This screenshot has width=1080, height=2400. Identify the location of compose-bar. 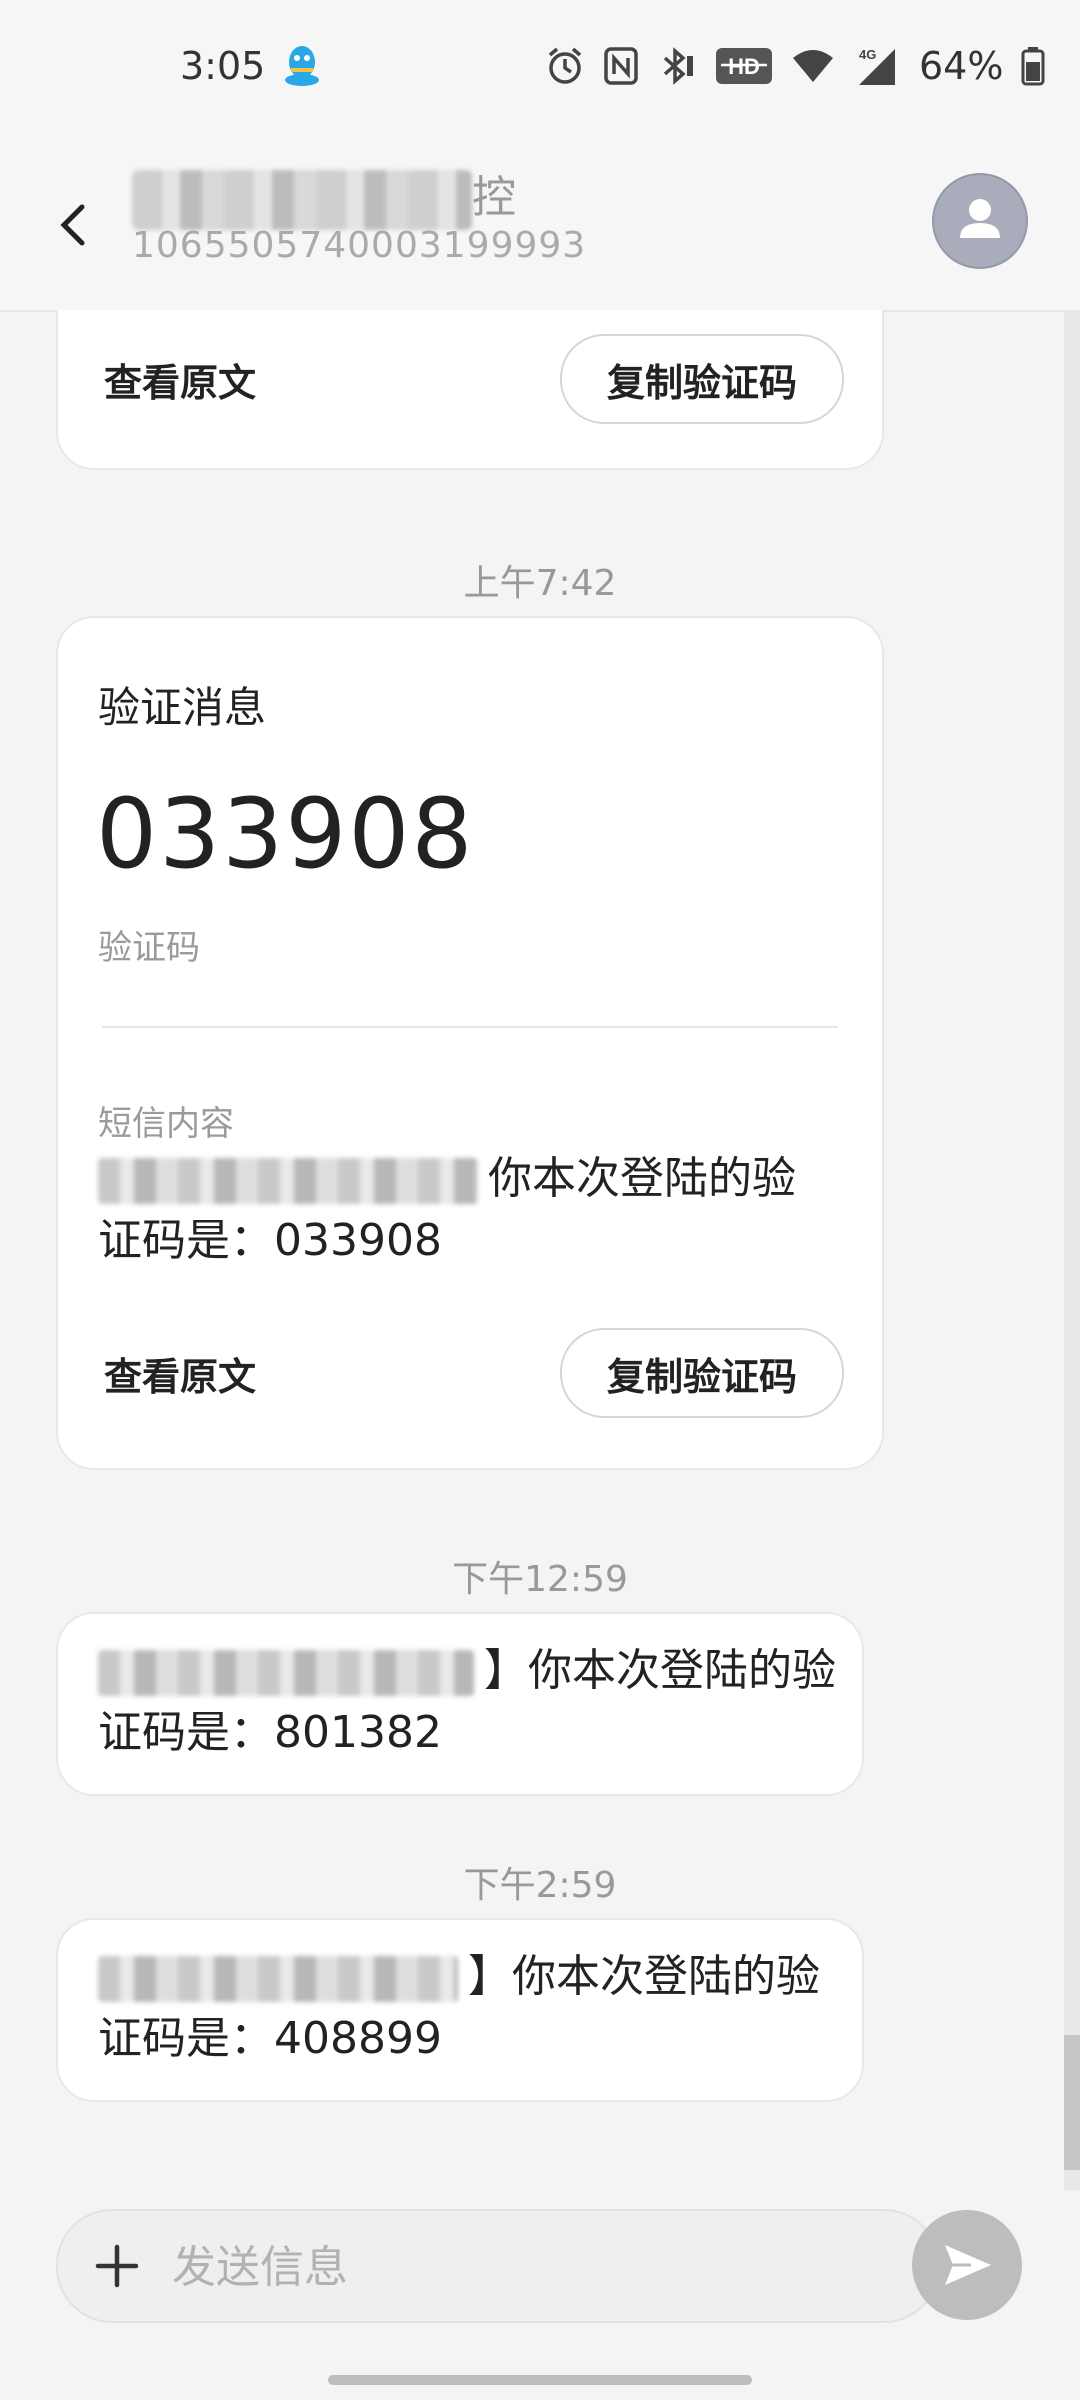
(540, 2295).